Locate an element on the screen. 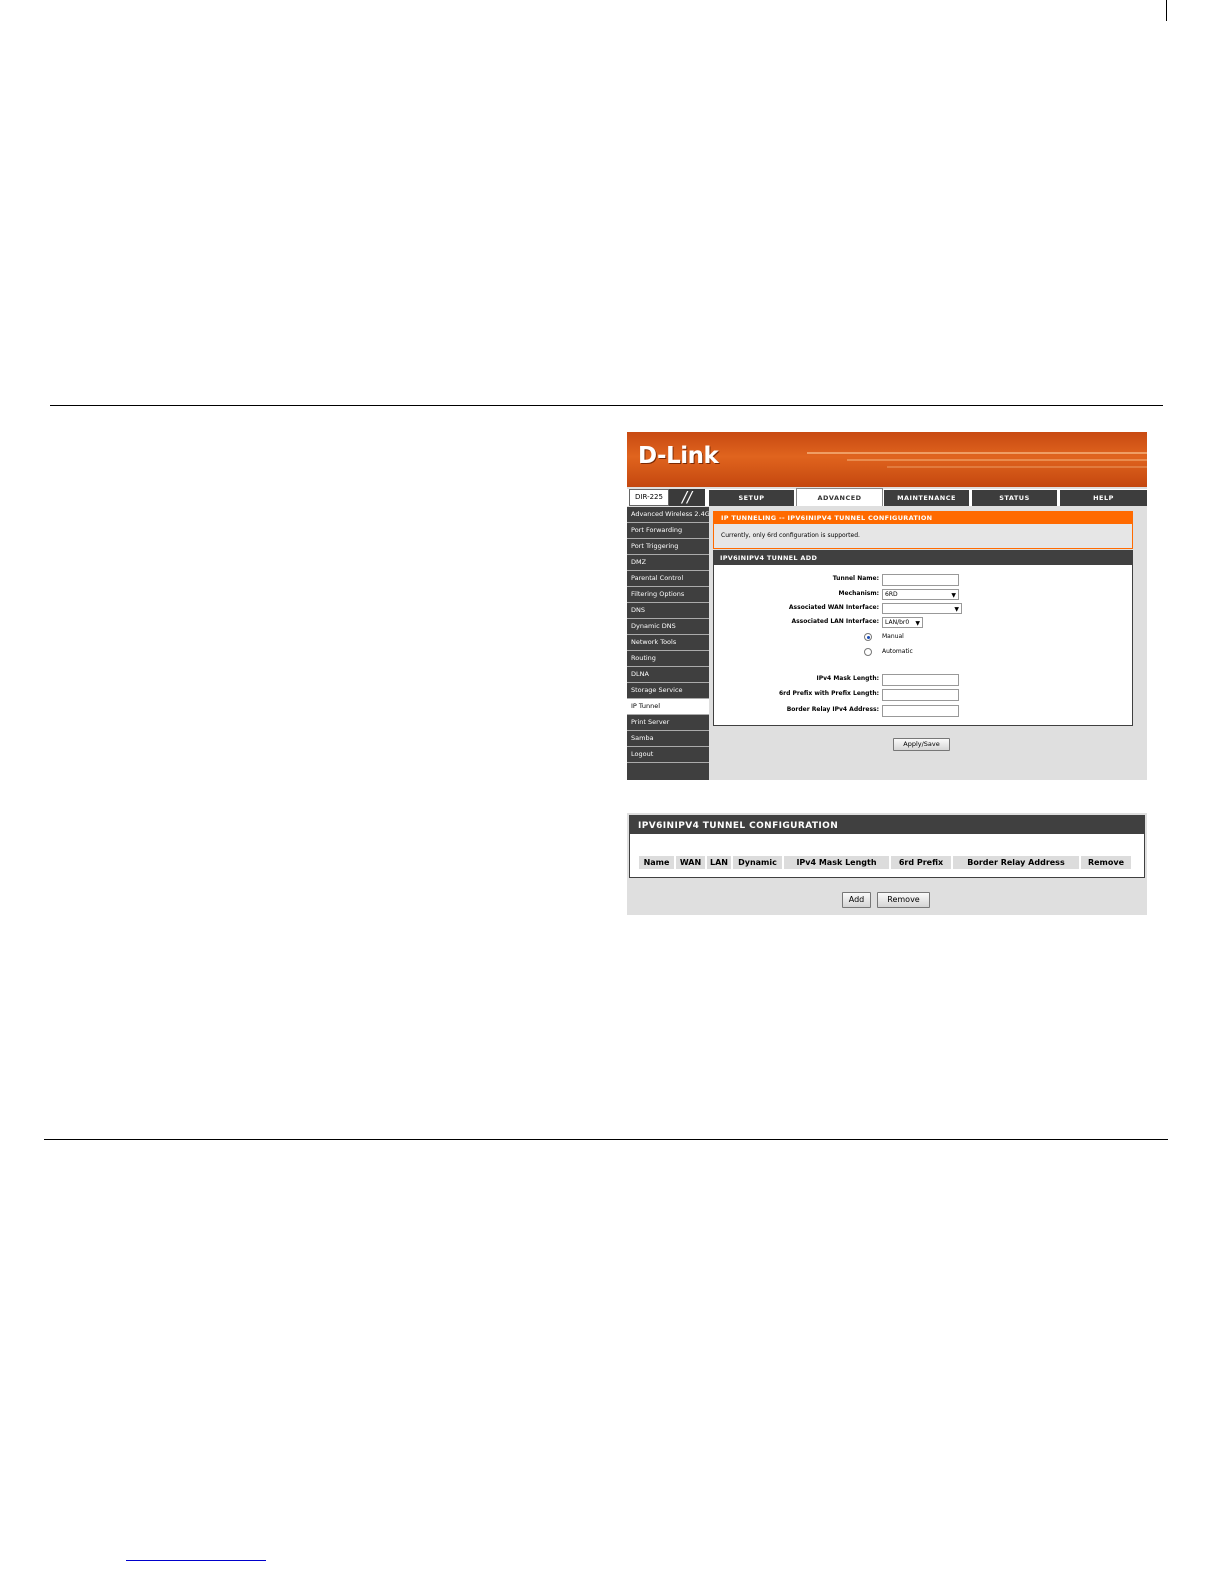 This screenshot has height=1584, width=1224. wan-interface-label: Associated WAN Interface: is located at coordinates (833, 607).